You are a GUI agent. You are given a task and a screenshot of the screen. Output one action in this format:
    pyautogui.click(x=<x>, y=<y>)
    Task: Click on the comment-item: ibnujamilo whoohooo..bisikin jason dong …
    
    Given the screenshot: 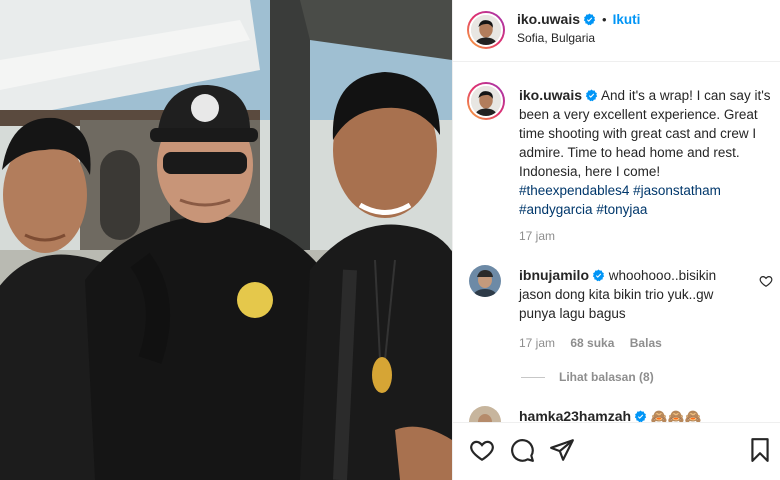 What is the action you would take?
    pyautogui.click(x=634, y=294)
    